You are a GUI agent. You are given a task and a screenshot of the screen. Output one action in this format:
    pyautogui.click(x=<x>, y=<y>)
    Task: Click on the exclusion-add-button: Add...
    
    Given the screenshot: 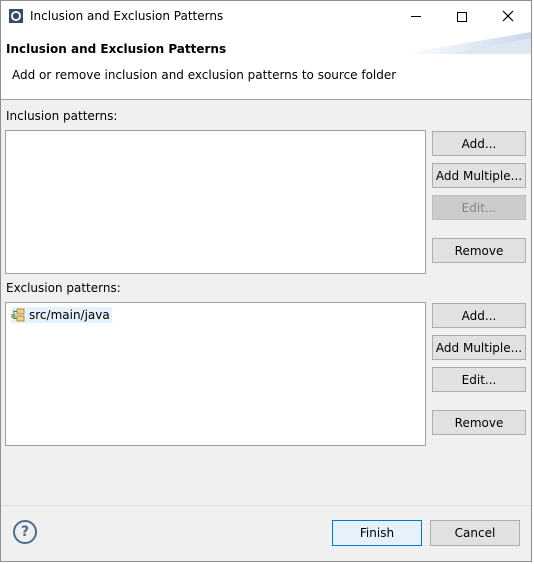 What is the action you would take?
    pyautogui.click(x=479, y=315)
    